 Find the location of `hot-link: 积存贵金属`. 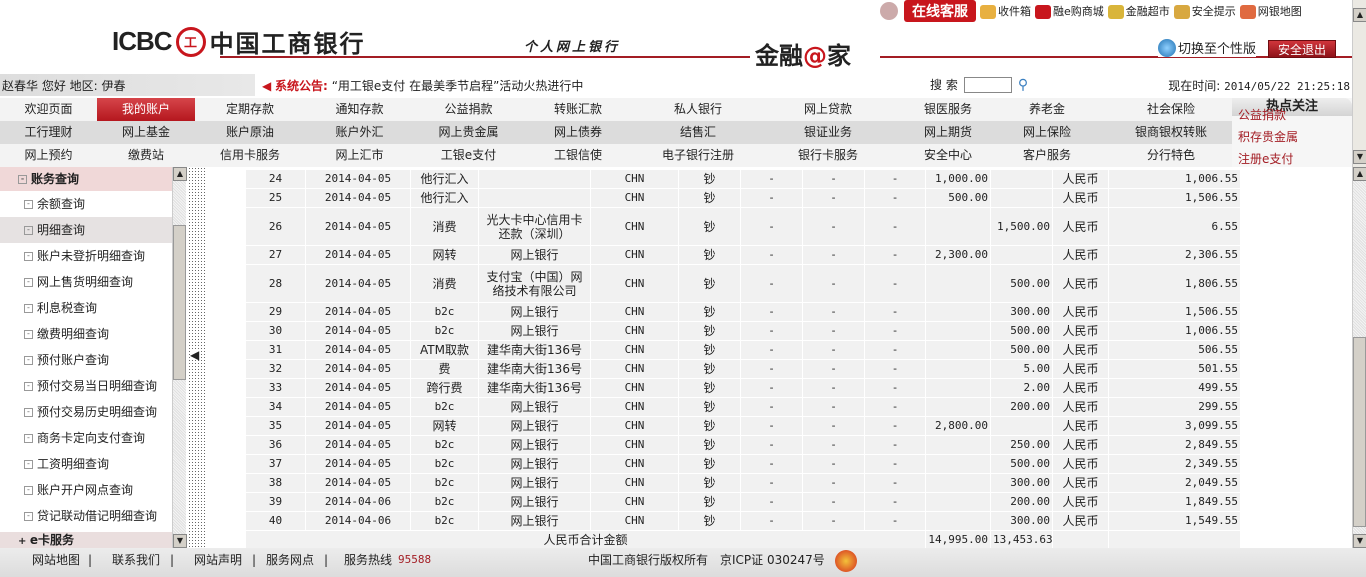

hot-link: 积存贵金属 is located at coordinates (1292, 137).